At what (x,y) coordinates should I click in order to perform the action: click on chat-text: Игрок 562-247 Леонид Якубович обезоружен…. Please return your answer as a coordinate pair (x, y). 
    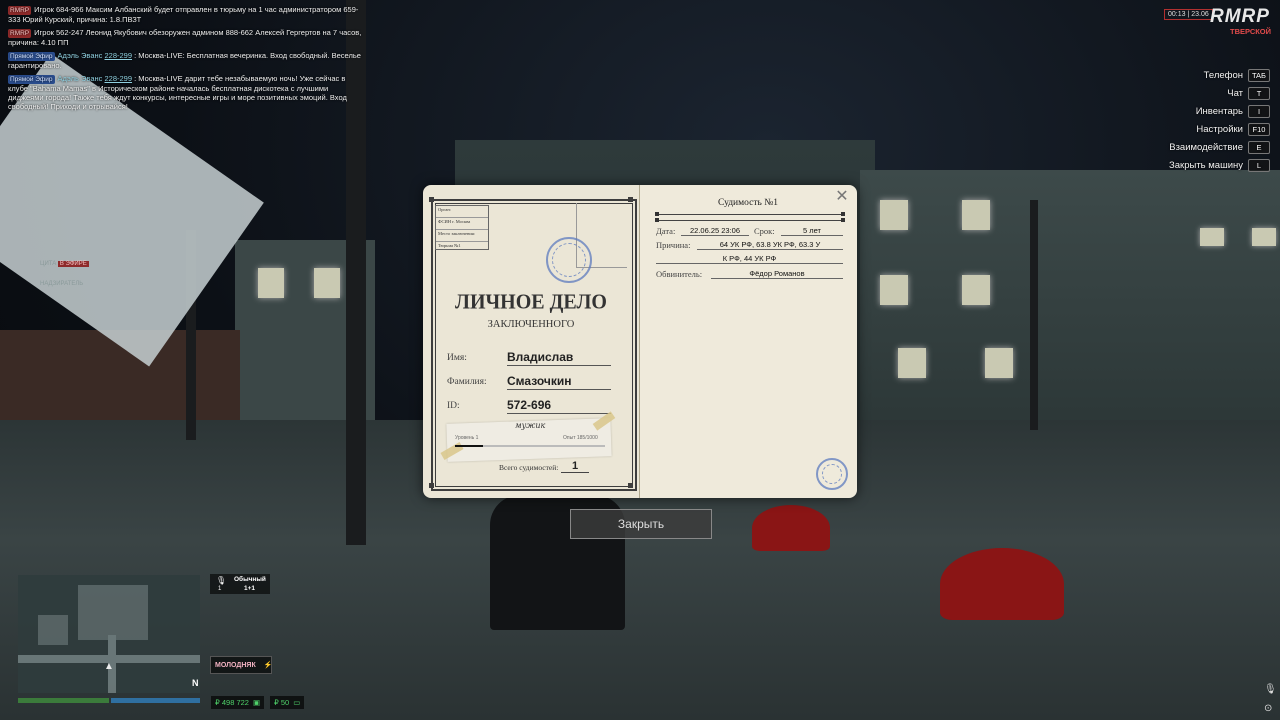
    Looking at the image, I should click on (185, 37).